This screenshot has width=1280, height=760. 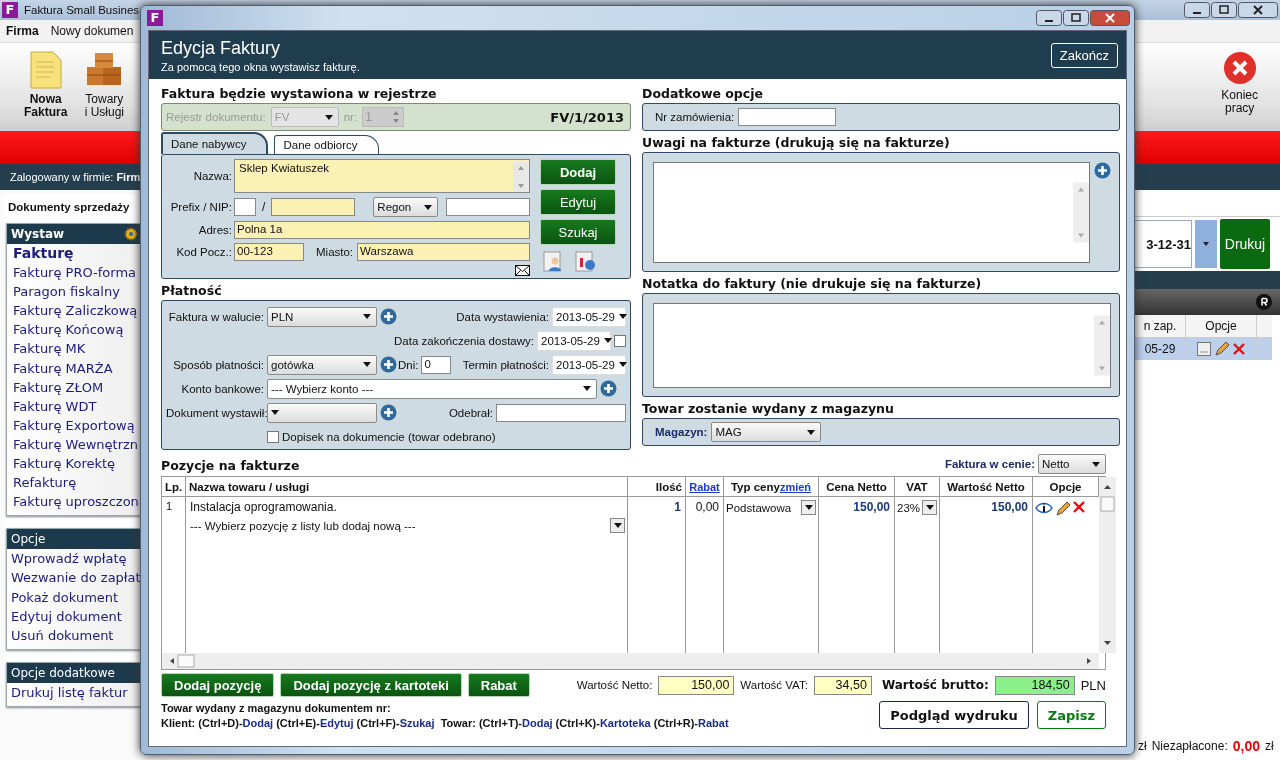 I want to click on column-header: Cena Netto, so click(x=857, y=487).